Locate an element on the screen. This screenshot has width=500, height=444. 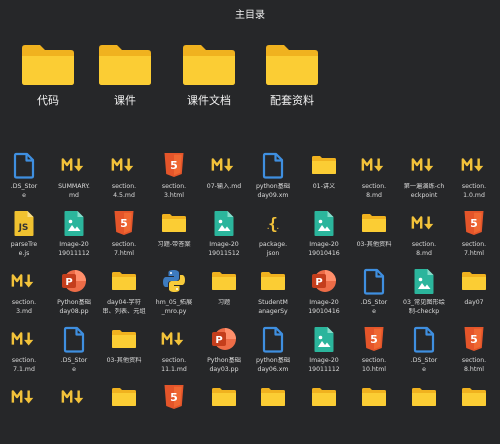
file-name-line: 7.html is located at coordinates (474, 253).